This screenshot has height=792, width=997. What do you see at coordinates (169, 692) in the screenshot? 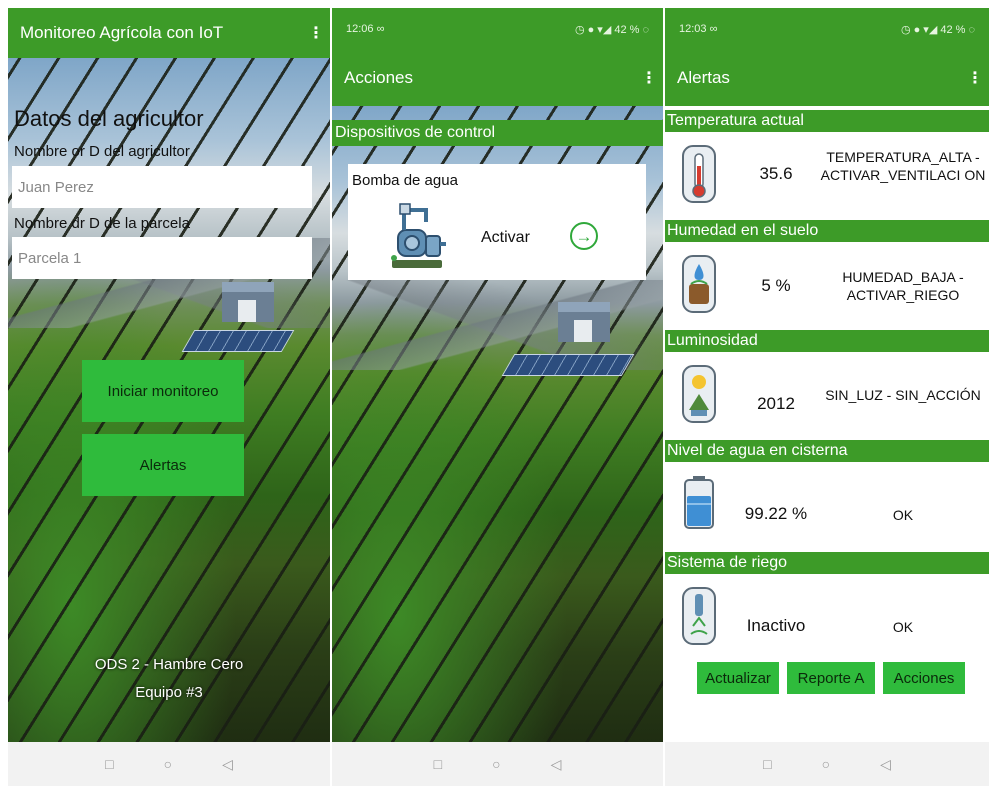
I see `footer-team: Equipo #3` at bounding box center [169, 692].